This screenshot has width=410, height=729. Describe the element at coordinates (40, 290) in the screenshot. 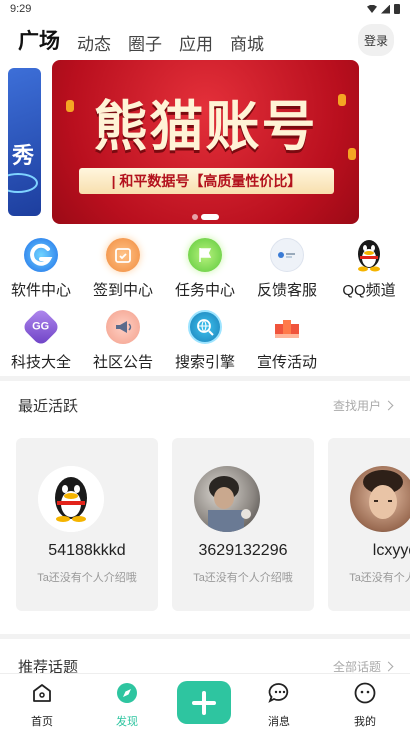

I see `grid-item-label: 软件中心` at that location.